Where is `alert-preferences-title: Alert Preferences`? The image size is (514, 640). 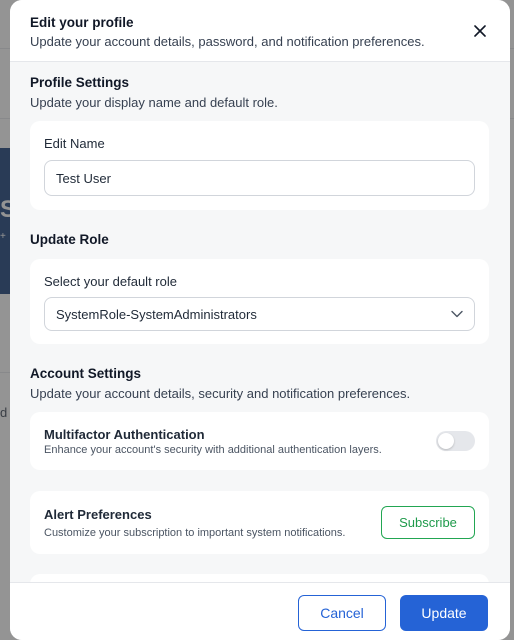 alert-preferences-title: Alert Preferences is located at coordinates (98, 514).